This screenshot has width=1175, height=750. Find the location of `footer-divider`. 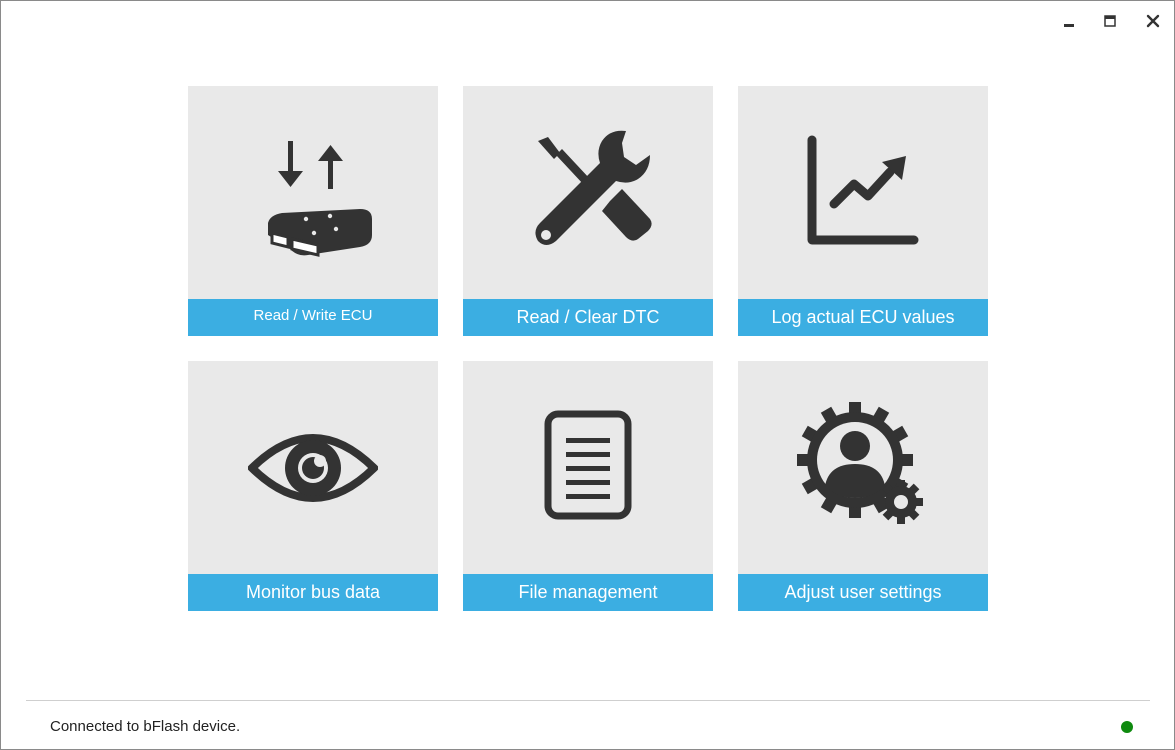

footer-divider is located at coordinates (588, 700).